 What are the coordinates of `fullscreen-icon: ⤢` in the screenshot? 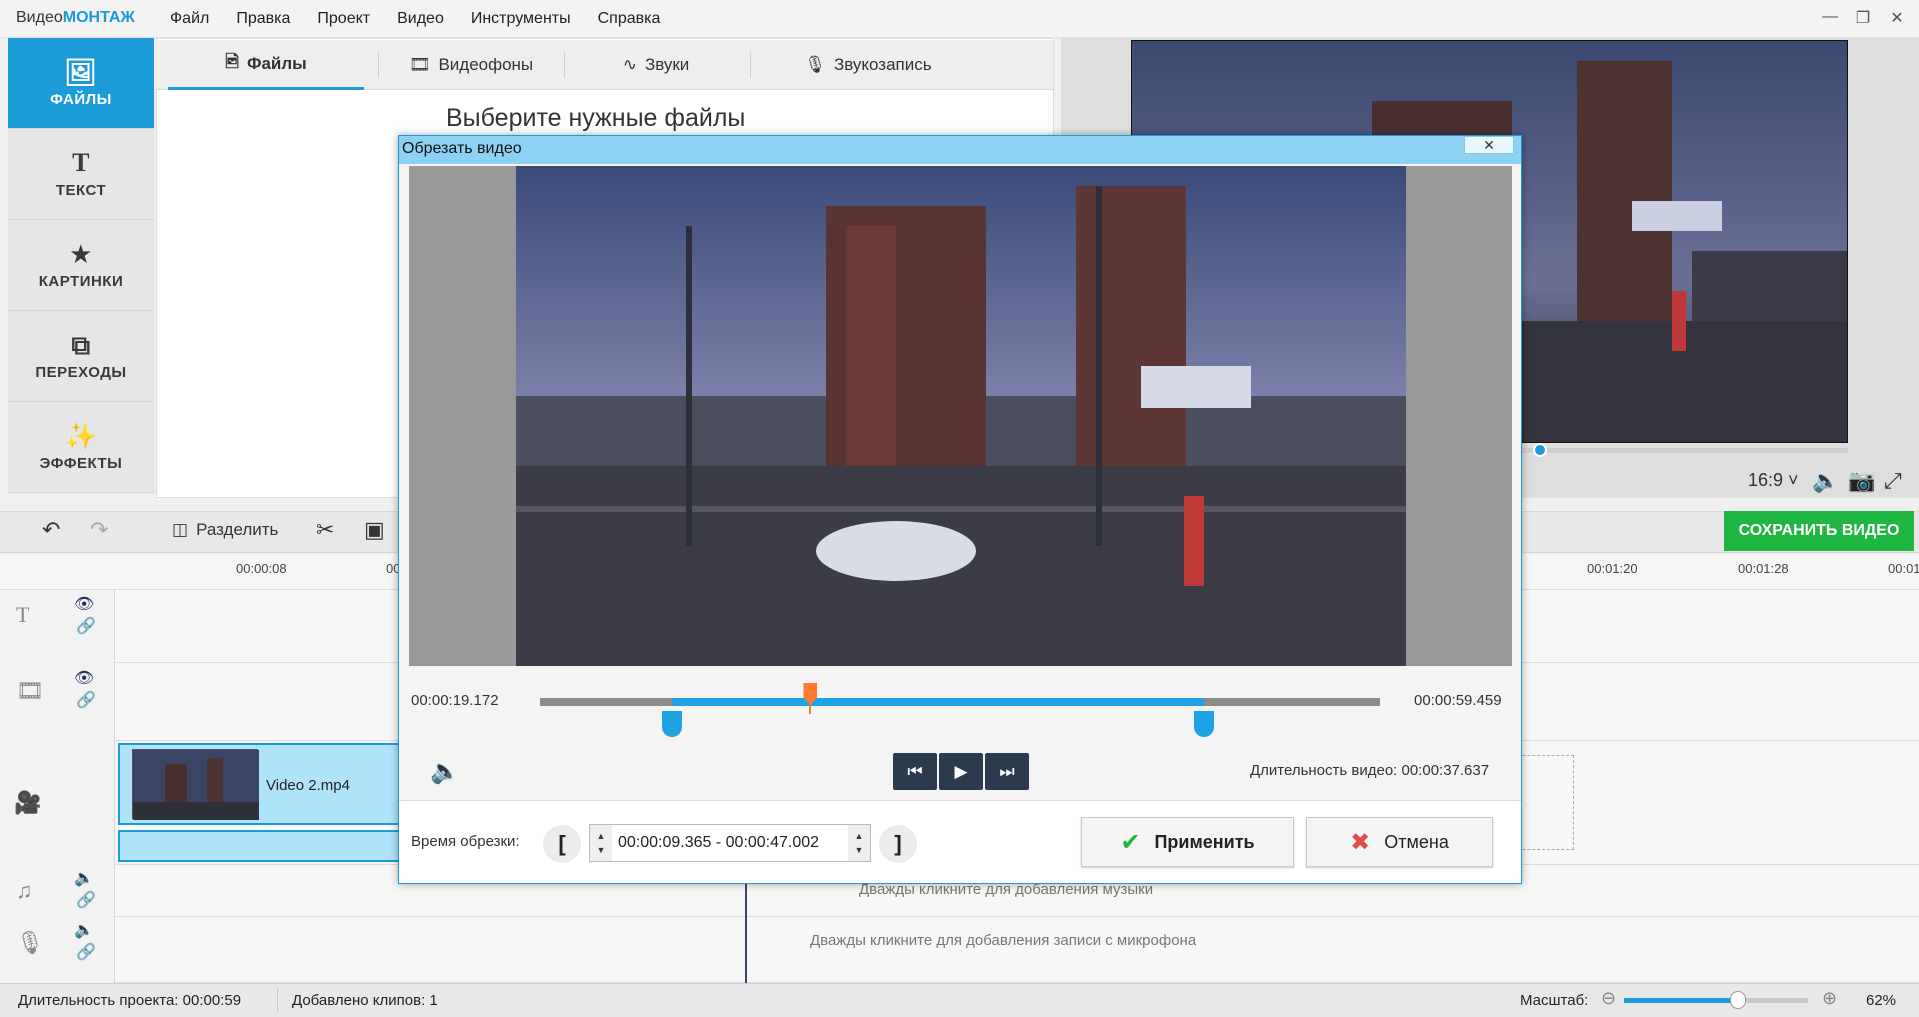 It's located at (1893, 481).